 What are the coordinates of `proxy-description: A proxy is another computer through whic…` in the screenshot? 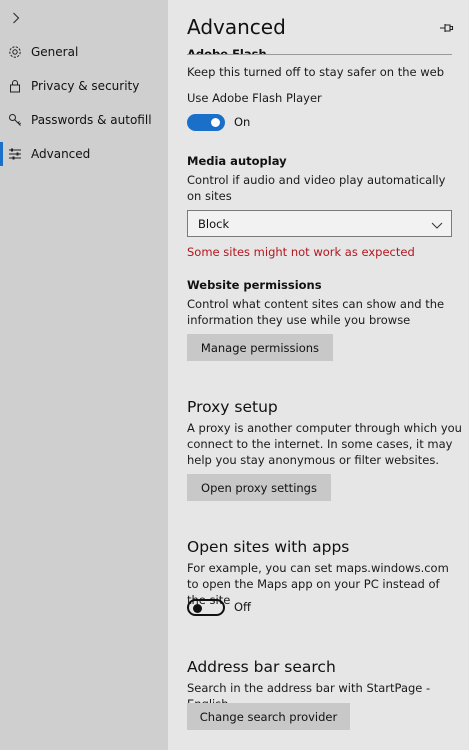 It's located at (324, 444).